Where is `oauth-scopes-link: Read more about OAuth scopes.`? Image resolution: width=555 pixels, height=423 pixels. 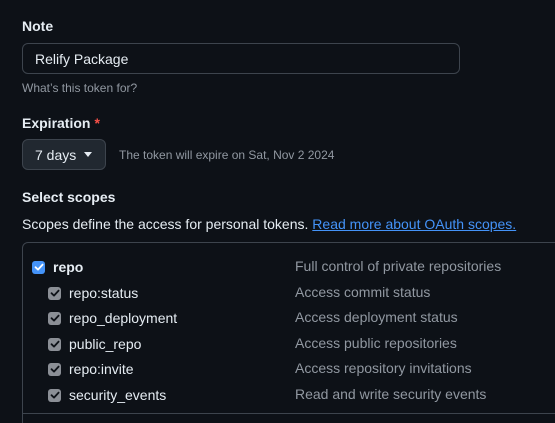 oauth-scopes-link: Read more about OAuth scopes. is located at coordinates (414, 224).